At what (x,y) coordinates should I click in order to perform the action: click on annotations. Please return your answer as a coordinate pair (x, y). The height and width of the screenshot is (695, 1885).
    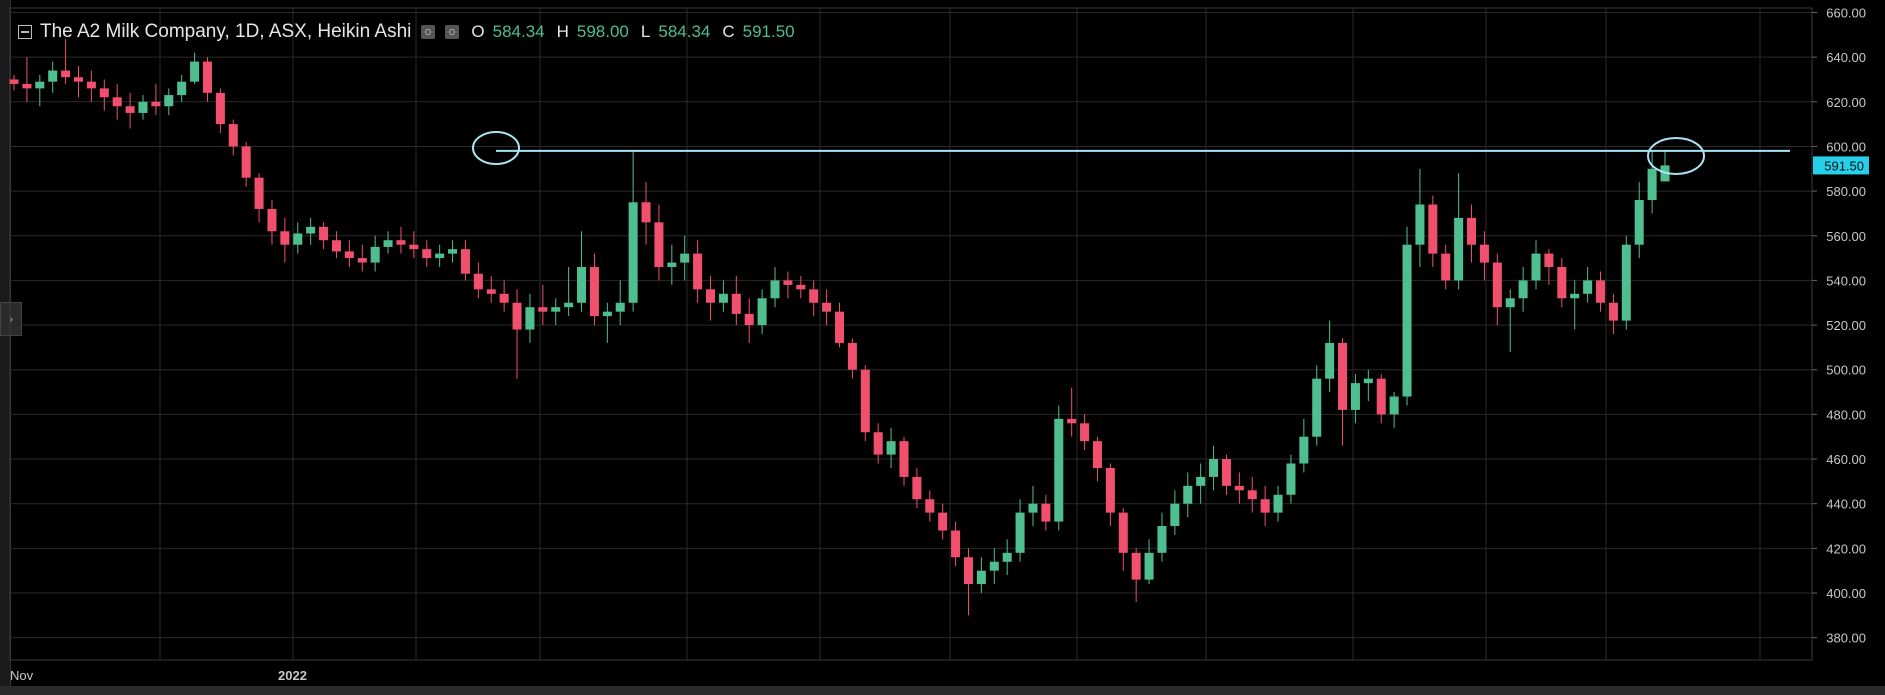
    Looking at the image, I should click on (1131, 153).